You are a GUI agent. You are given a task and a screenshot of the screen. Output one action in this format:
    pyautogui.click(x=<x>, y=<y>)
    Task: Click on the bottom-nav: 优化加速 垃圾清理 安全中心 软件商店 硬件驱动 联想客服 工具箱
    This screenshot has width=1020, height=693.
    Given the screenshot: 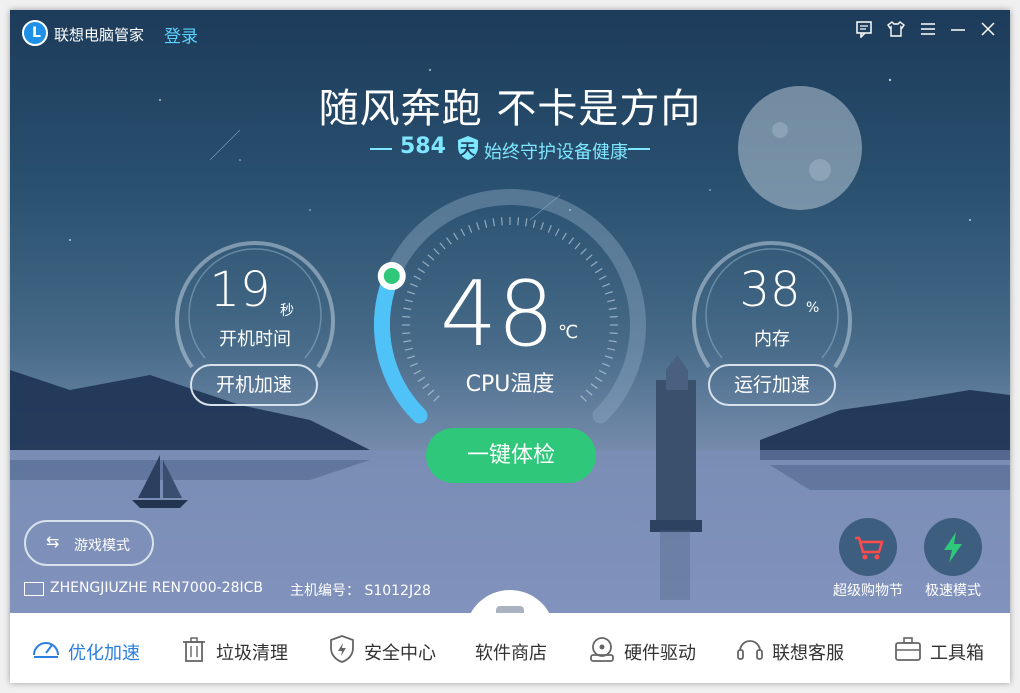 What is the action you would take?
    pyautogui.click(x=510, y=648)
    